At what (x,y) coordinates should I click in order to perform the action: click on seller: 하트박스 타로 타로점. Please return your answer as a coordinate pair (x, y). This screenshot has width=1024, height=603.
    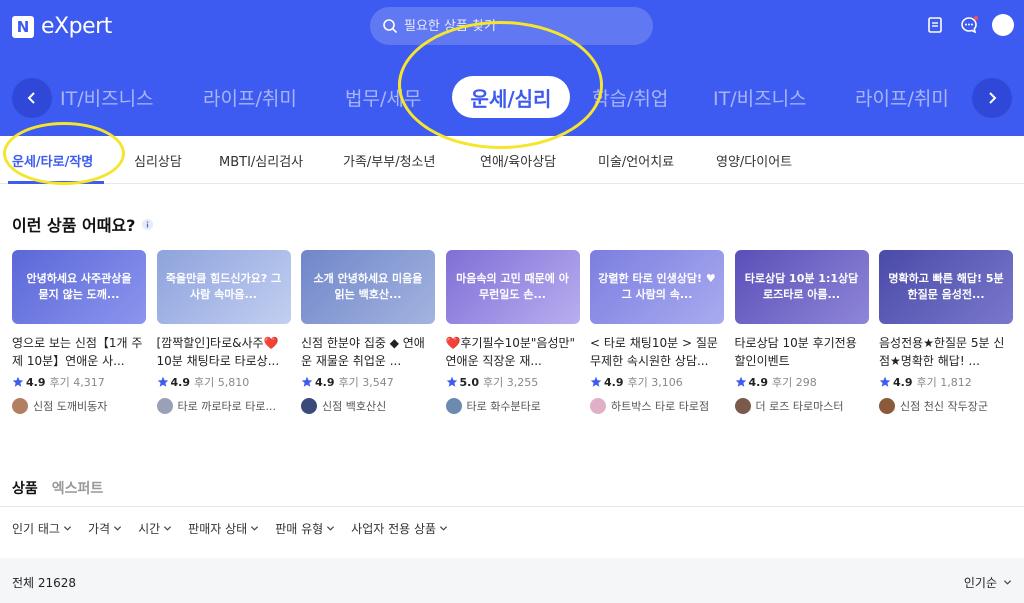
    Looking at the image, I should click on (657, 406).